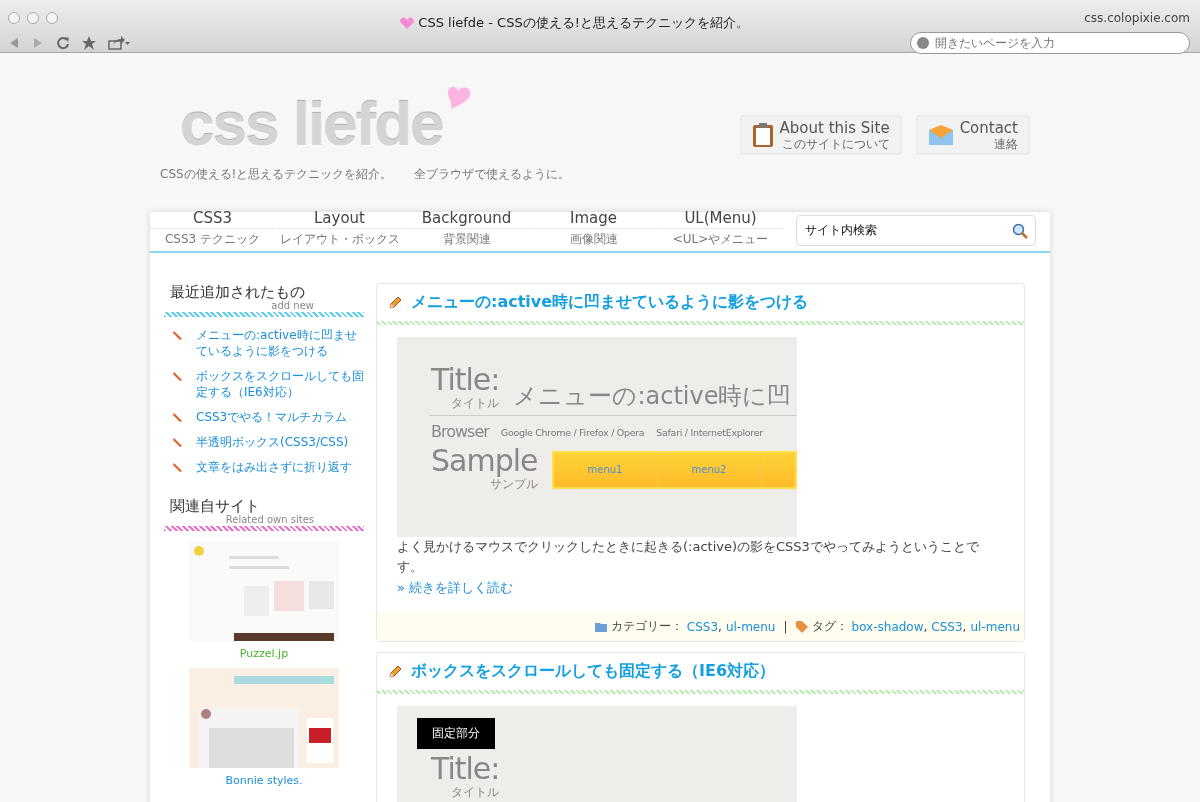 The image size is (1200, 802). Describe the element at coordinates (264, 780) in the screenshot. I see `site-link: Bonnie styles.` at that location.